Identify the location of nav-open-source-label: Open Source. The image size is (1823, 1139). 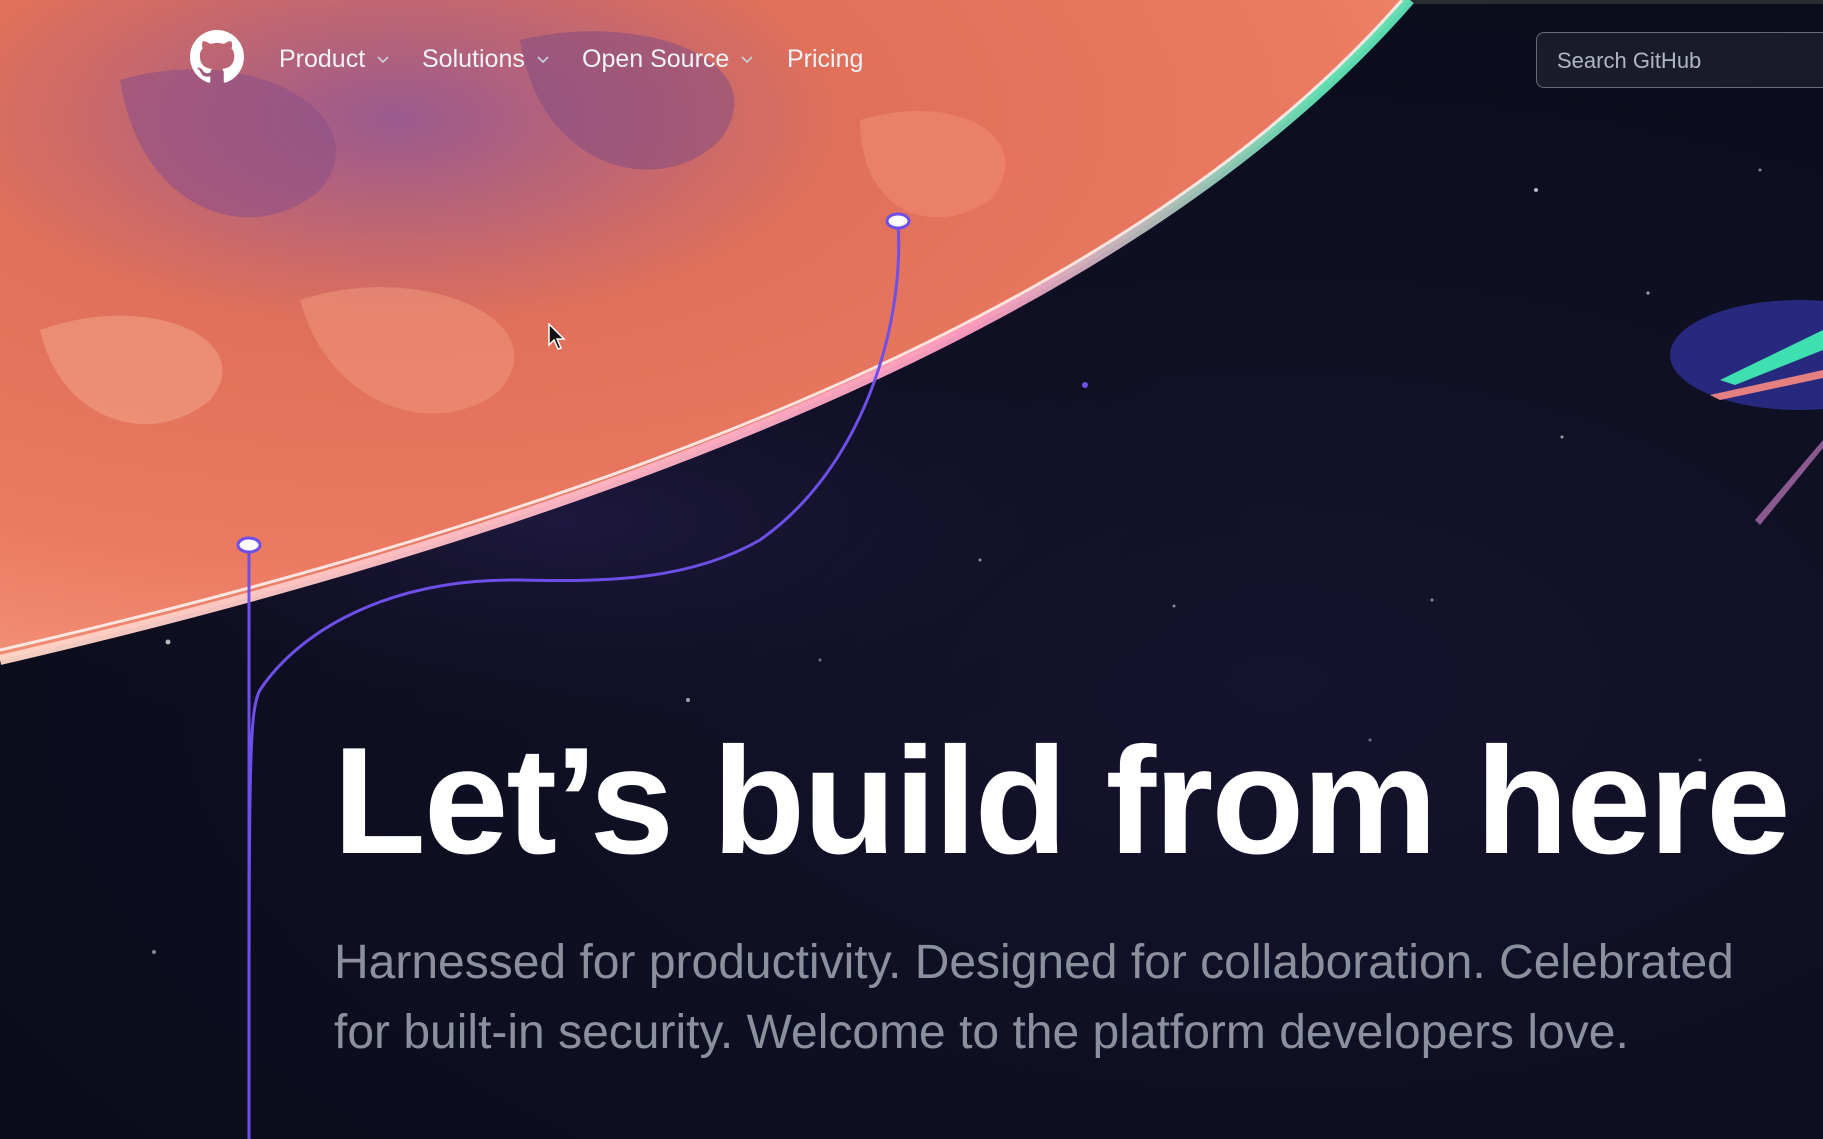
(656, 58).